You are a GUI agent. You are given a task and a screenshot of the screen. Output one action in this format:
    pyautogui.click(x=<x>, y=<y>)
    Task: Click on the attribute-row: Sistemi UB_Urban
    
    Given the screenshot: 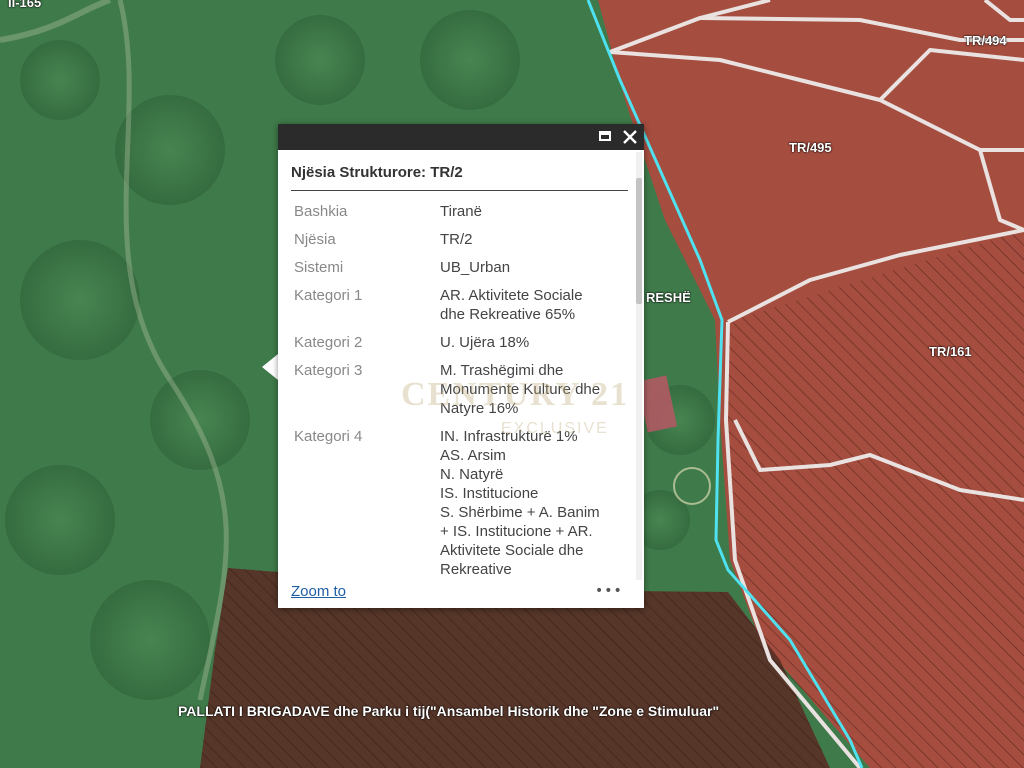 What is the action you would take?
    pyautogui.click(x=459, y=267)
    